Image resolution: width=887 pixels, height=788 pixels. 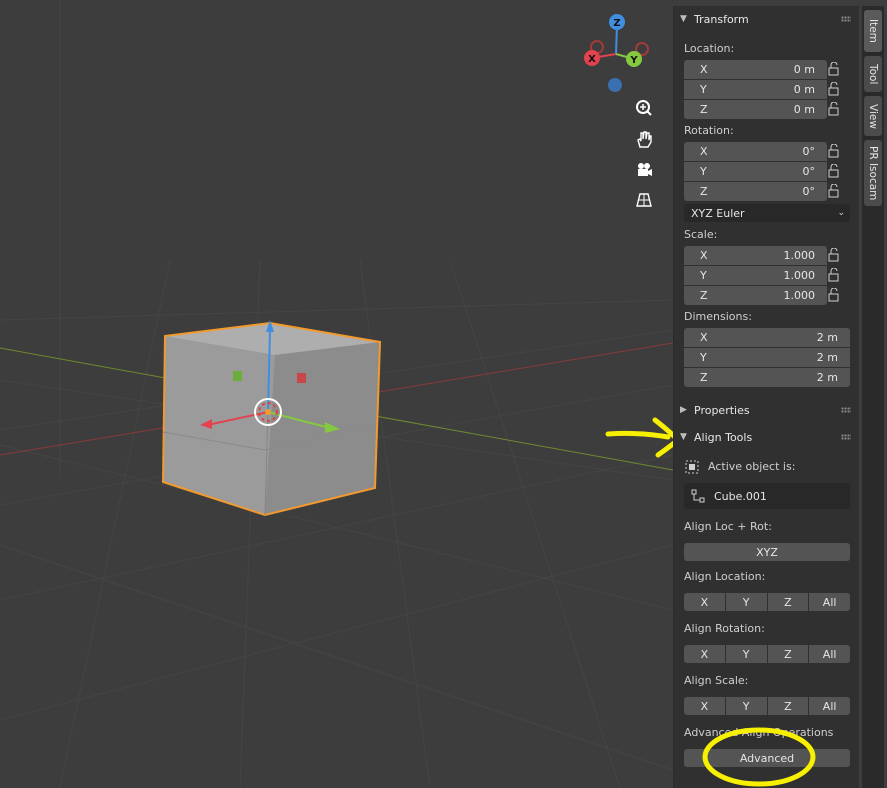 What do you see at coordinates (271, 419) in the screenshot?
I see `cube` at bounding box center [271, 419].